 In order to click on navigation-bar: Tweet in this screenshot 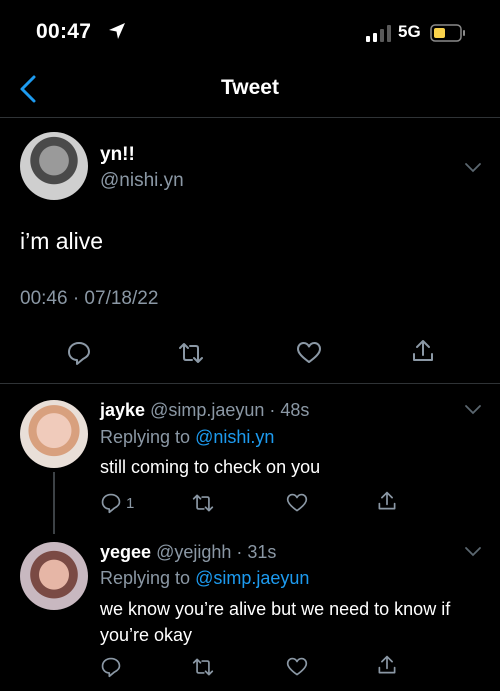, I will do `click(250, 90)`.